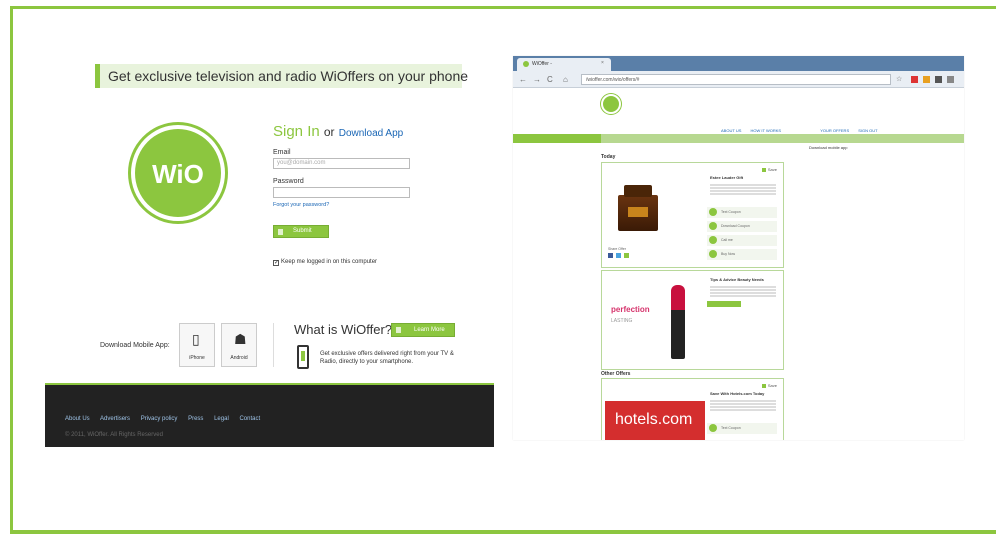 The height and width of the screenshot is (534, 996). Describe the element at coordinates (276, 263) in the screenshot. I see `checkbox-checked-icon: ✓` at that location.